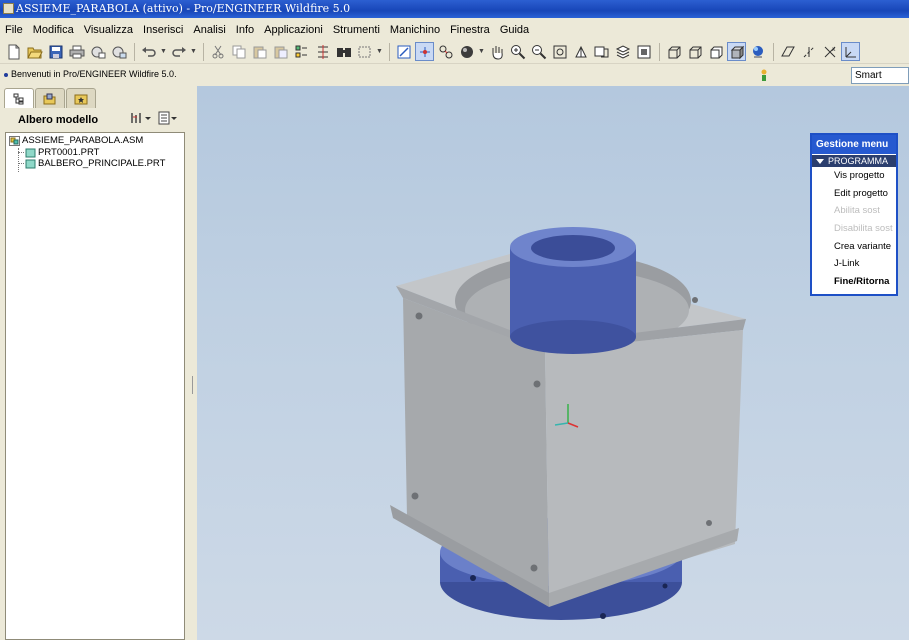  I want to click on selection-filter-dropdown: Smart, so click(880, 75).